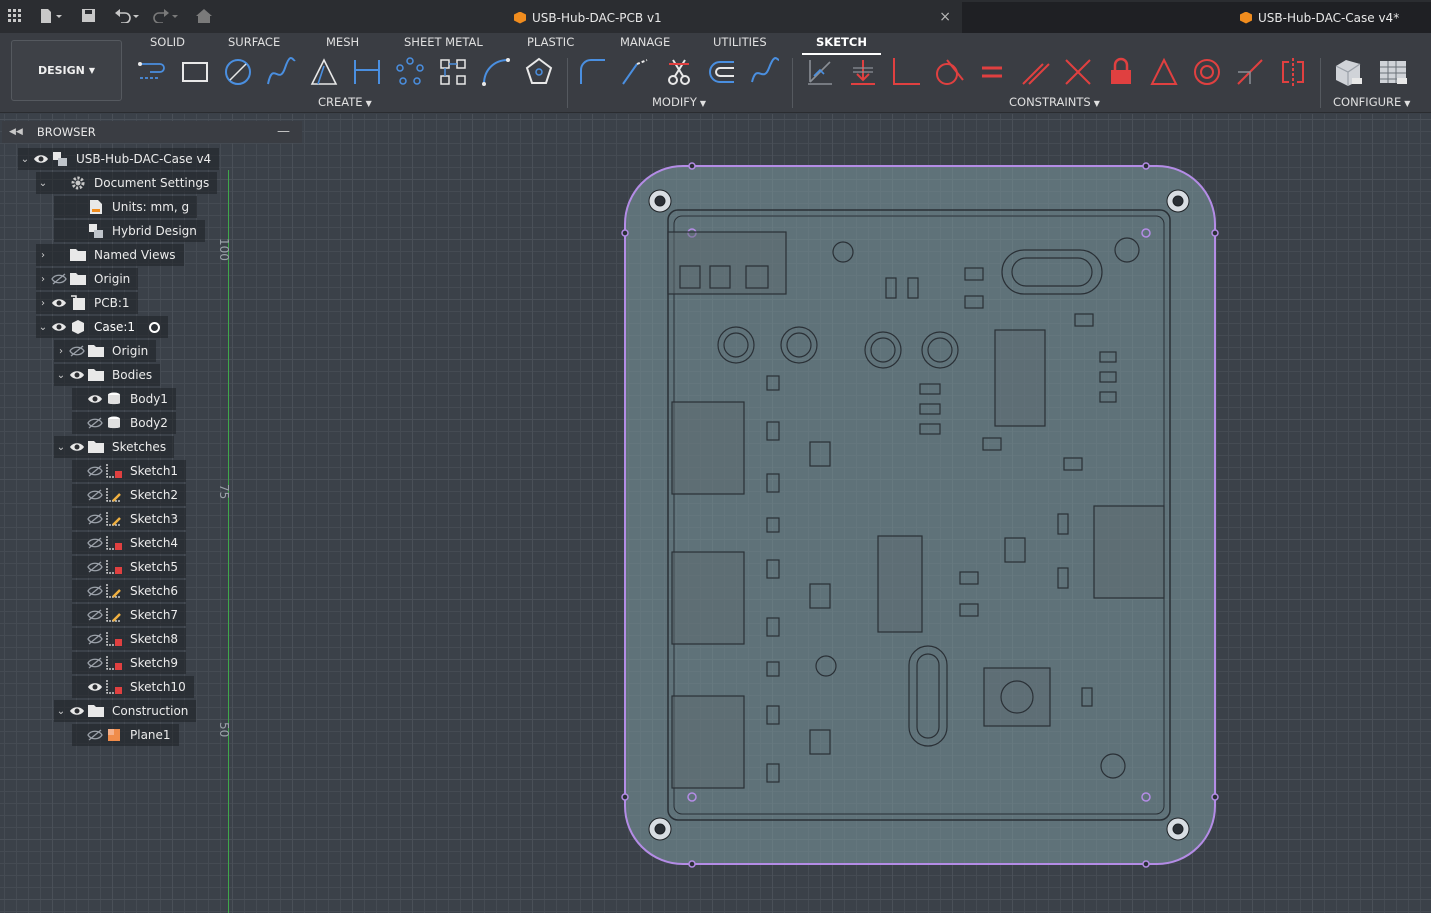 The image size is (1431, 913). What do you see at coordinates (1035, 72) in the screenshot?
I see `parallel-constraint-icon` at bounding box center [1035, 72].